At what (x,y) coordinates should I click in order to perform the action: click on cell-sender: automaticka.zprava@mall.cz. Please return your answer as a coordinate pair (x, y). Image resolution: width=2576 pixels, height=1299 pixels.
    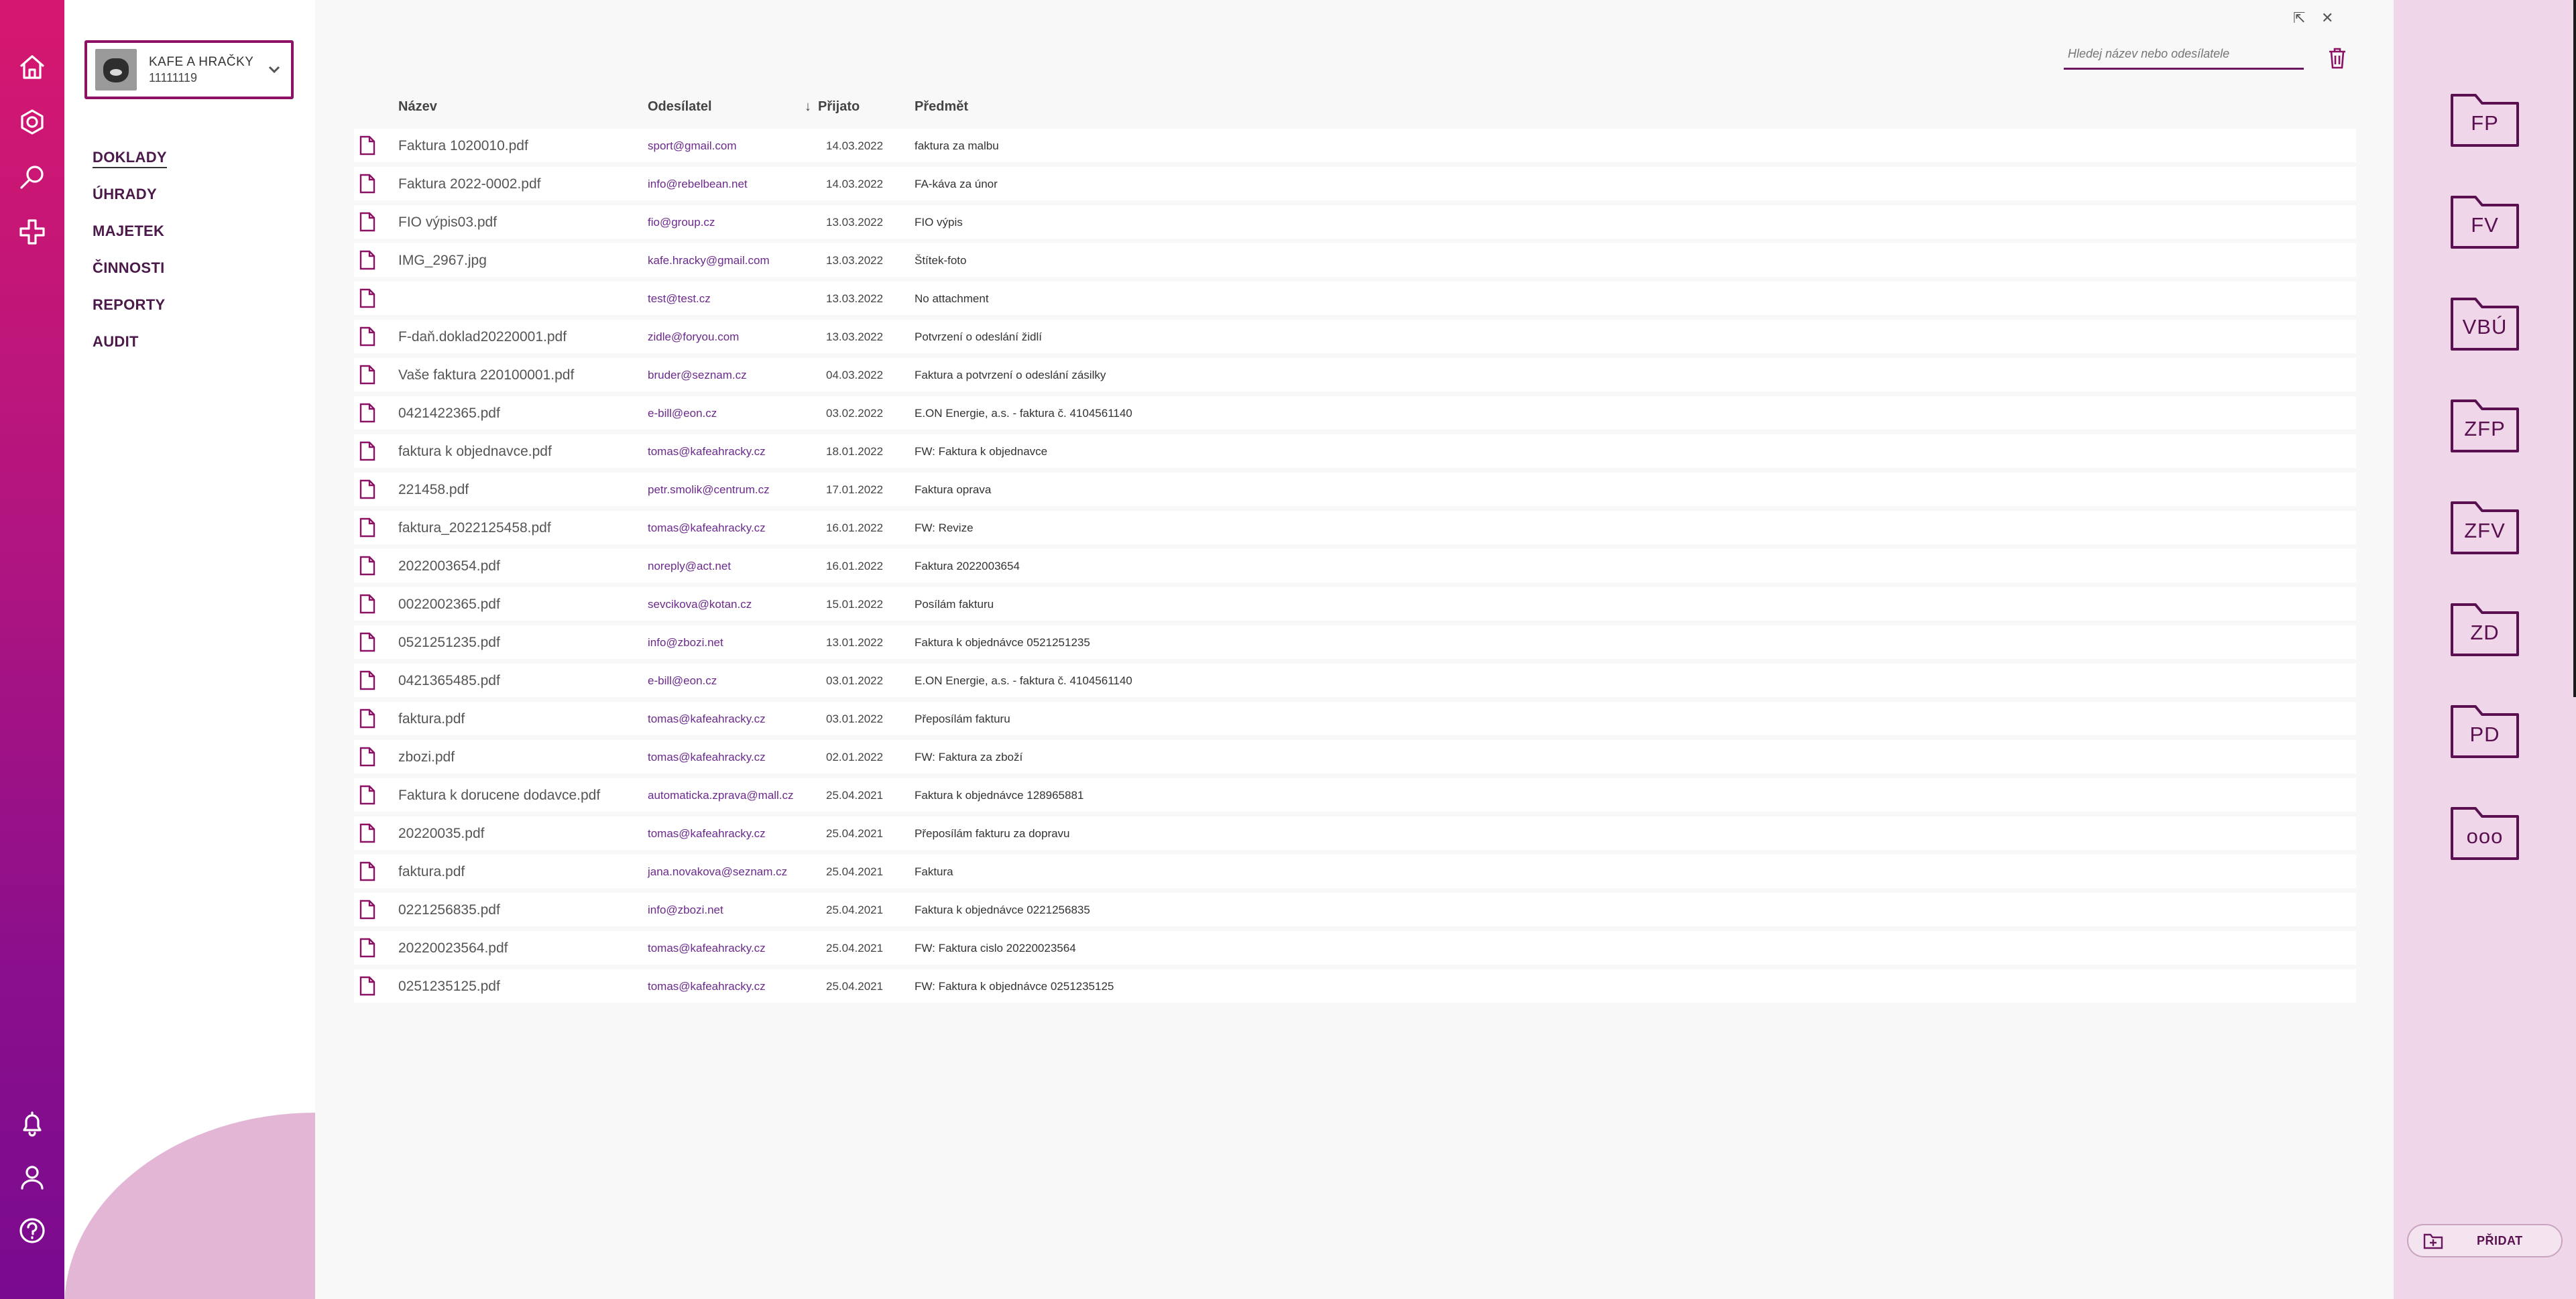
    Looking at the image, I should click on (721, 795).